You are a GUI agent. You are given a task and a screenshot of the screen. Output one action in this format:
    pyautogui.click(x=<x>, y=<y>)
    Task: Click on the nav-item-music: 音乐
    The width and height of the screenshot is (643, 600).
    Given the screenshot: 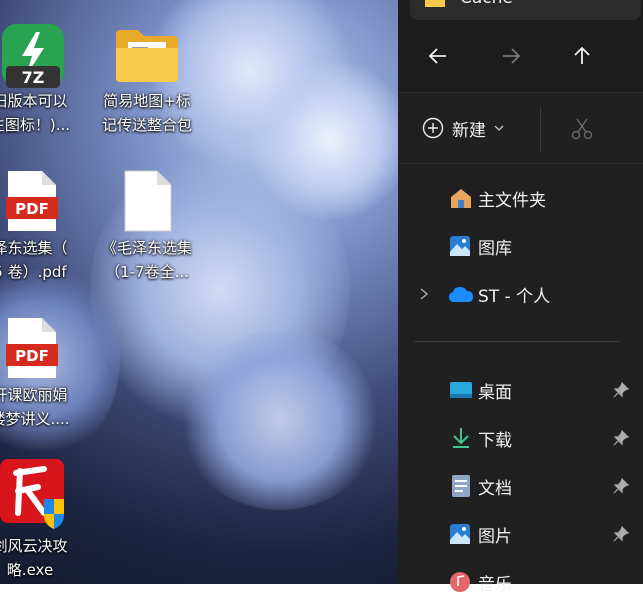 What is the action you would take?
    pyautogui.click(x=520, y=582)
    